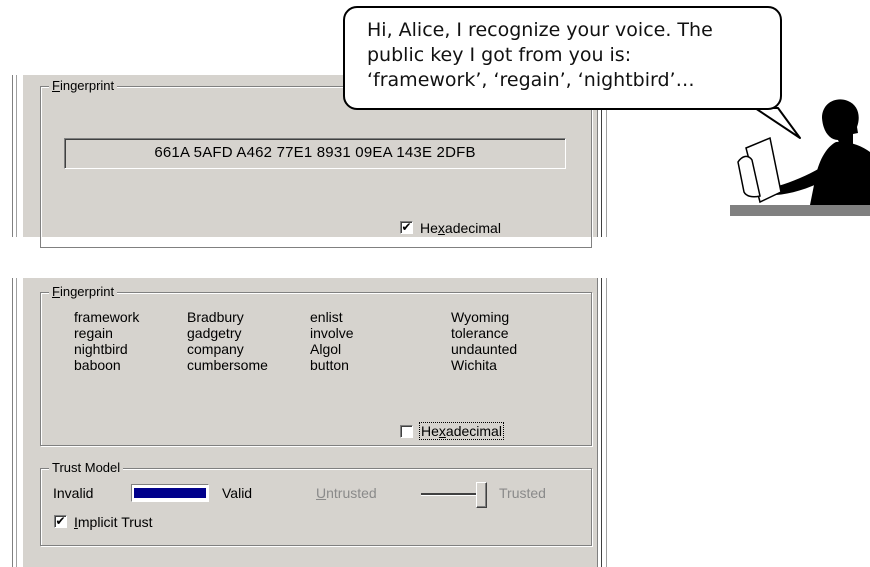 This screenshot has height=567, width=870. What do you see at coordinates (86, 468) in the screenshot?
I see `trust-model-legend: Trust Model` at bounding box center [86, 468].